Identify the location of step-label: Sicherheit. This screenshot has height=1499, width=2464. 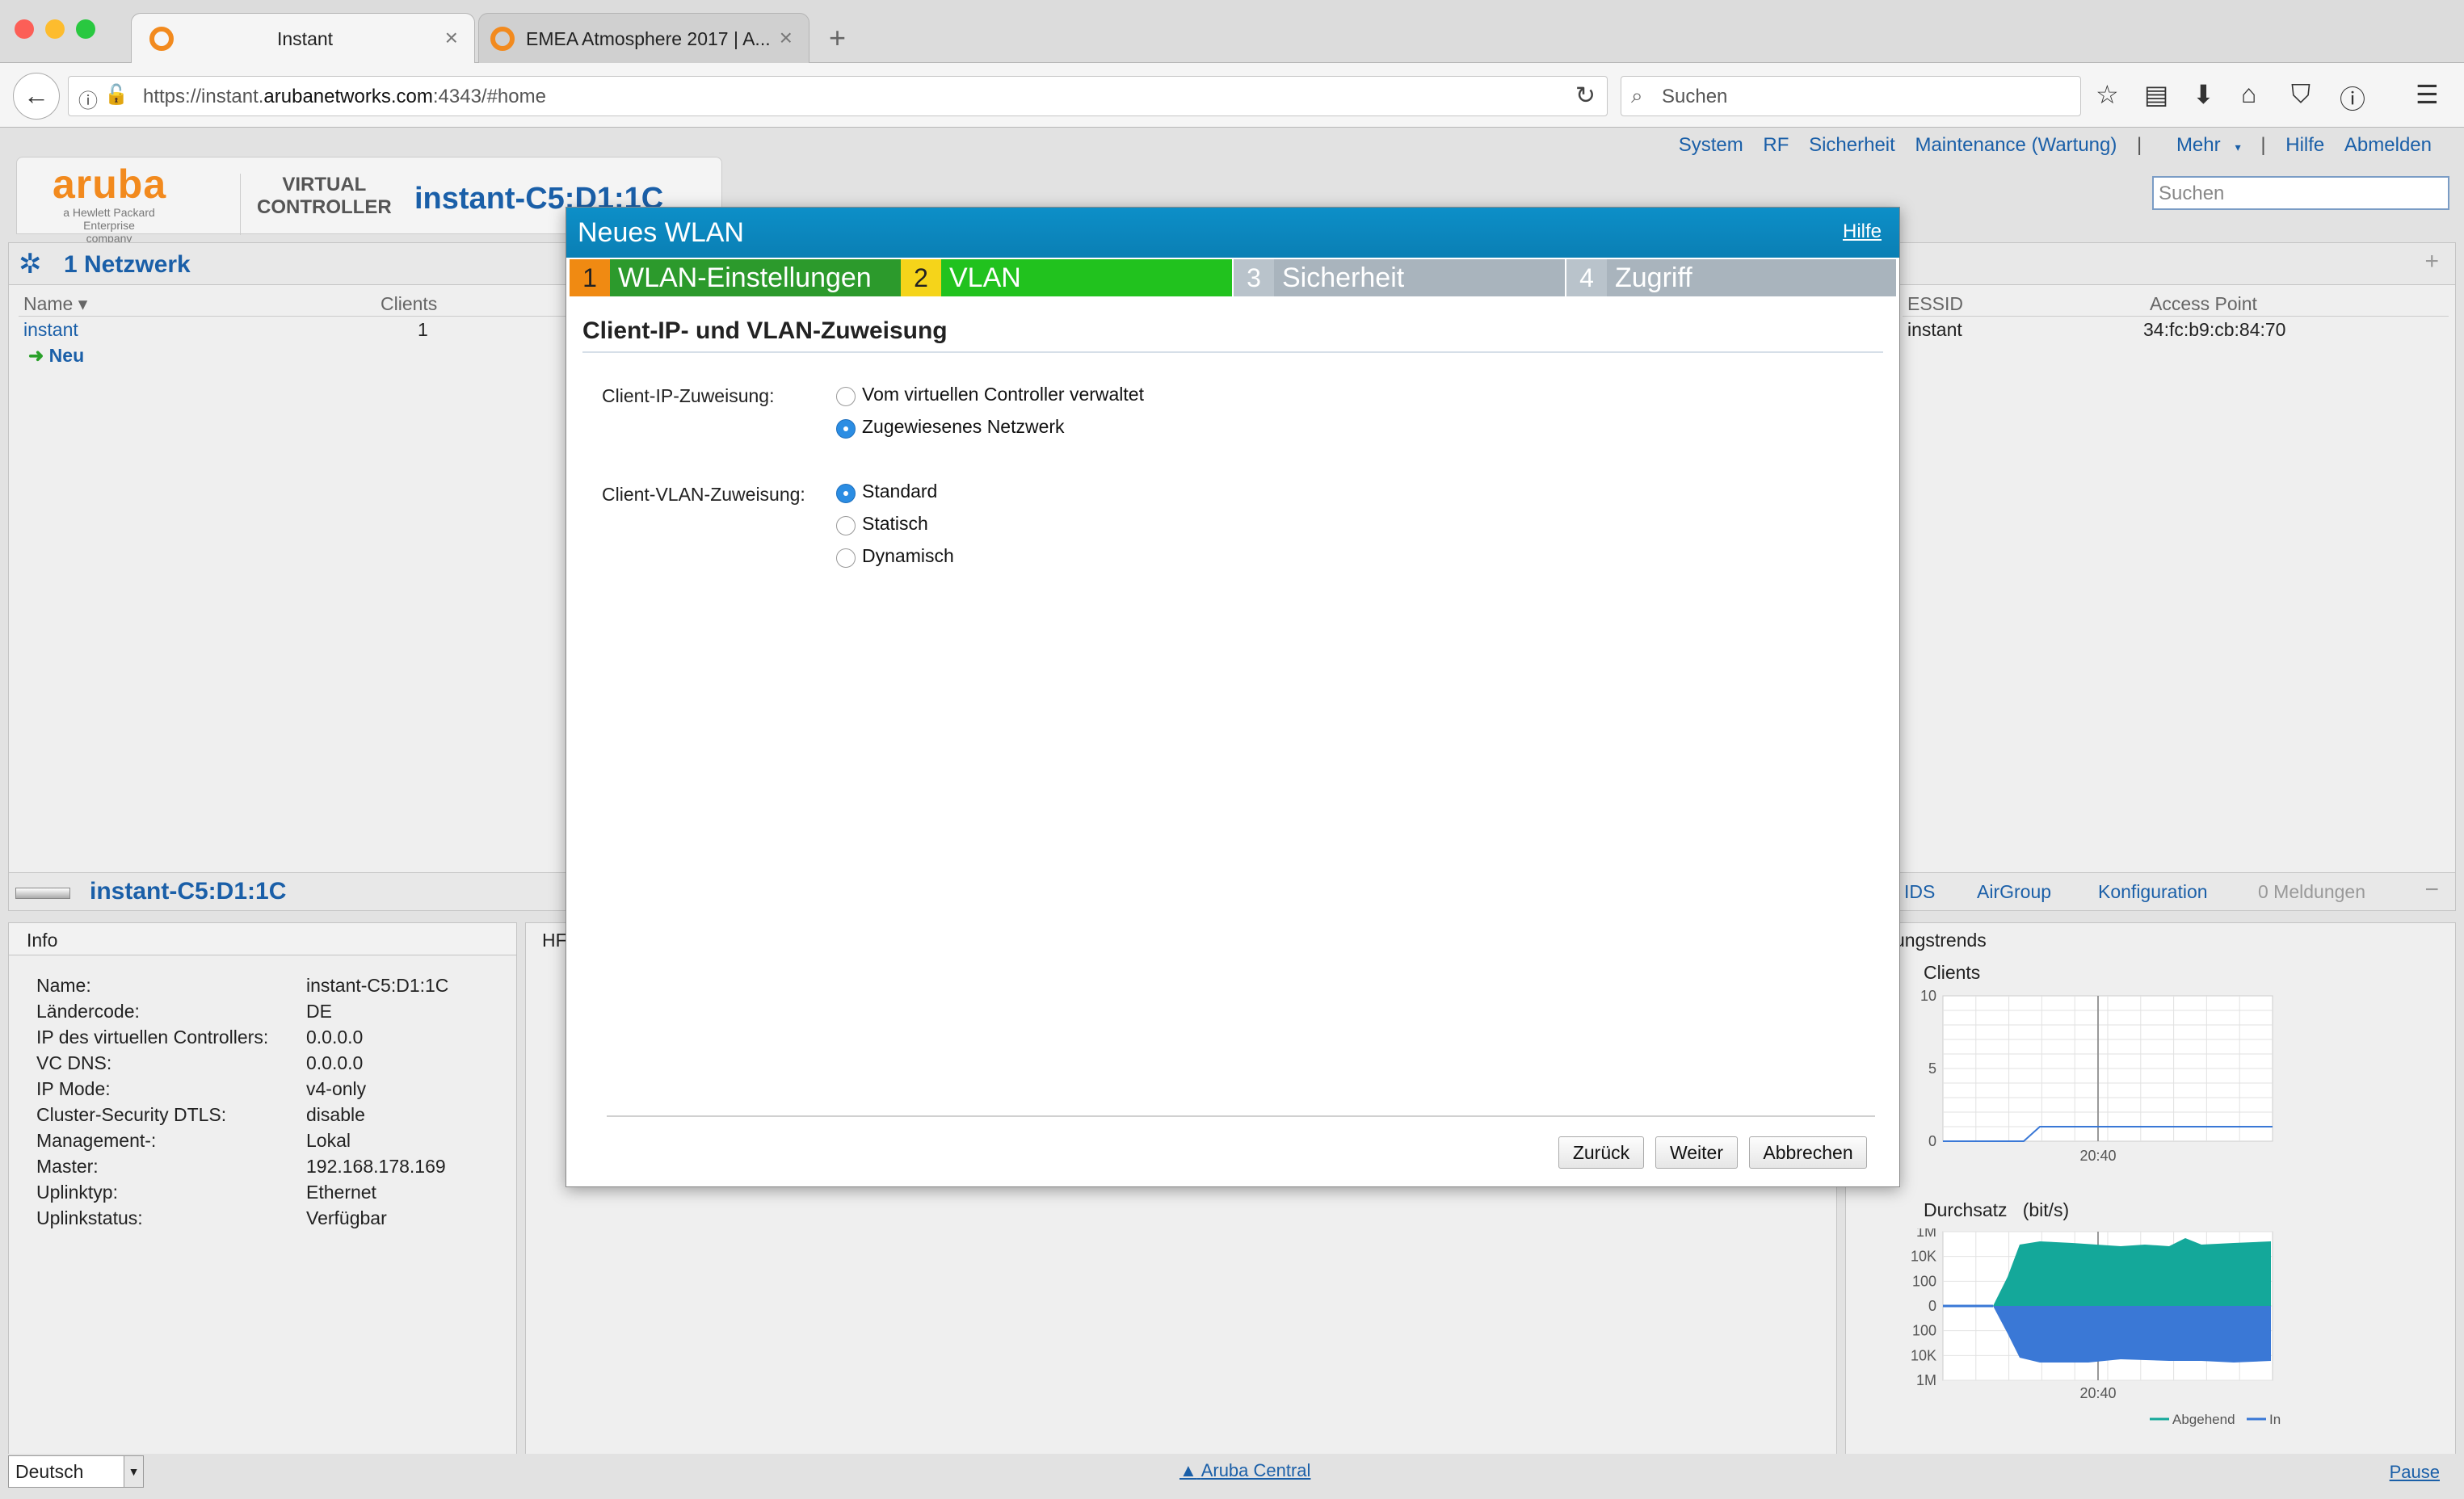
(1343, 277).